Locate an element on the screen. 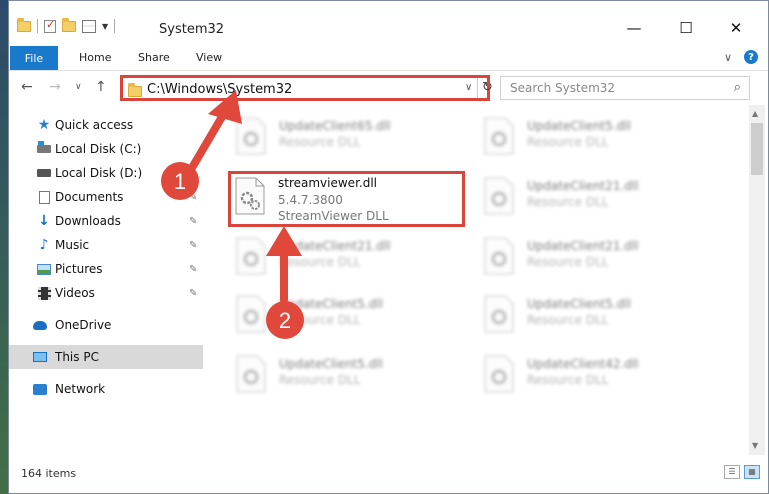 The image size is (769, 494). up-arrow-icon: ↑ is located at coordinates (101, 87).